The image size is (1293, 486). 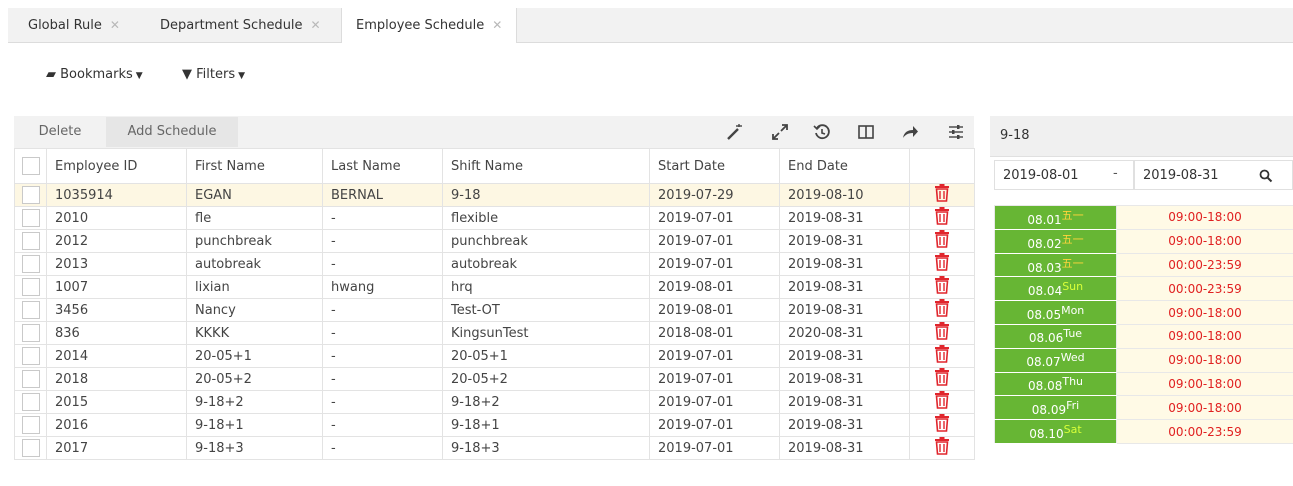 I want to click on cell-start-date: 2019-07-29, so click(x=714, y=195).